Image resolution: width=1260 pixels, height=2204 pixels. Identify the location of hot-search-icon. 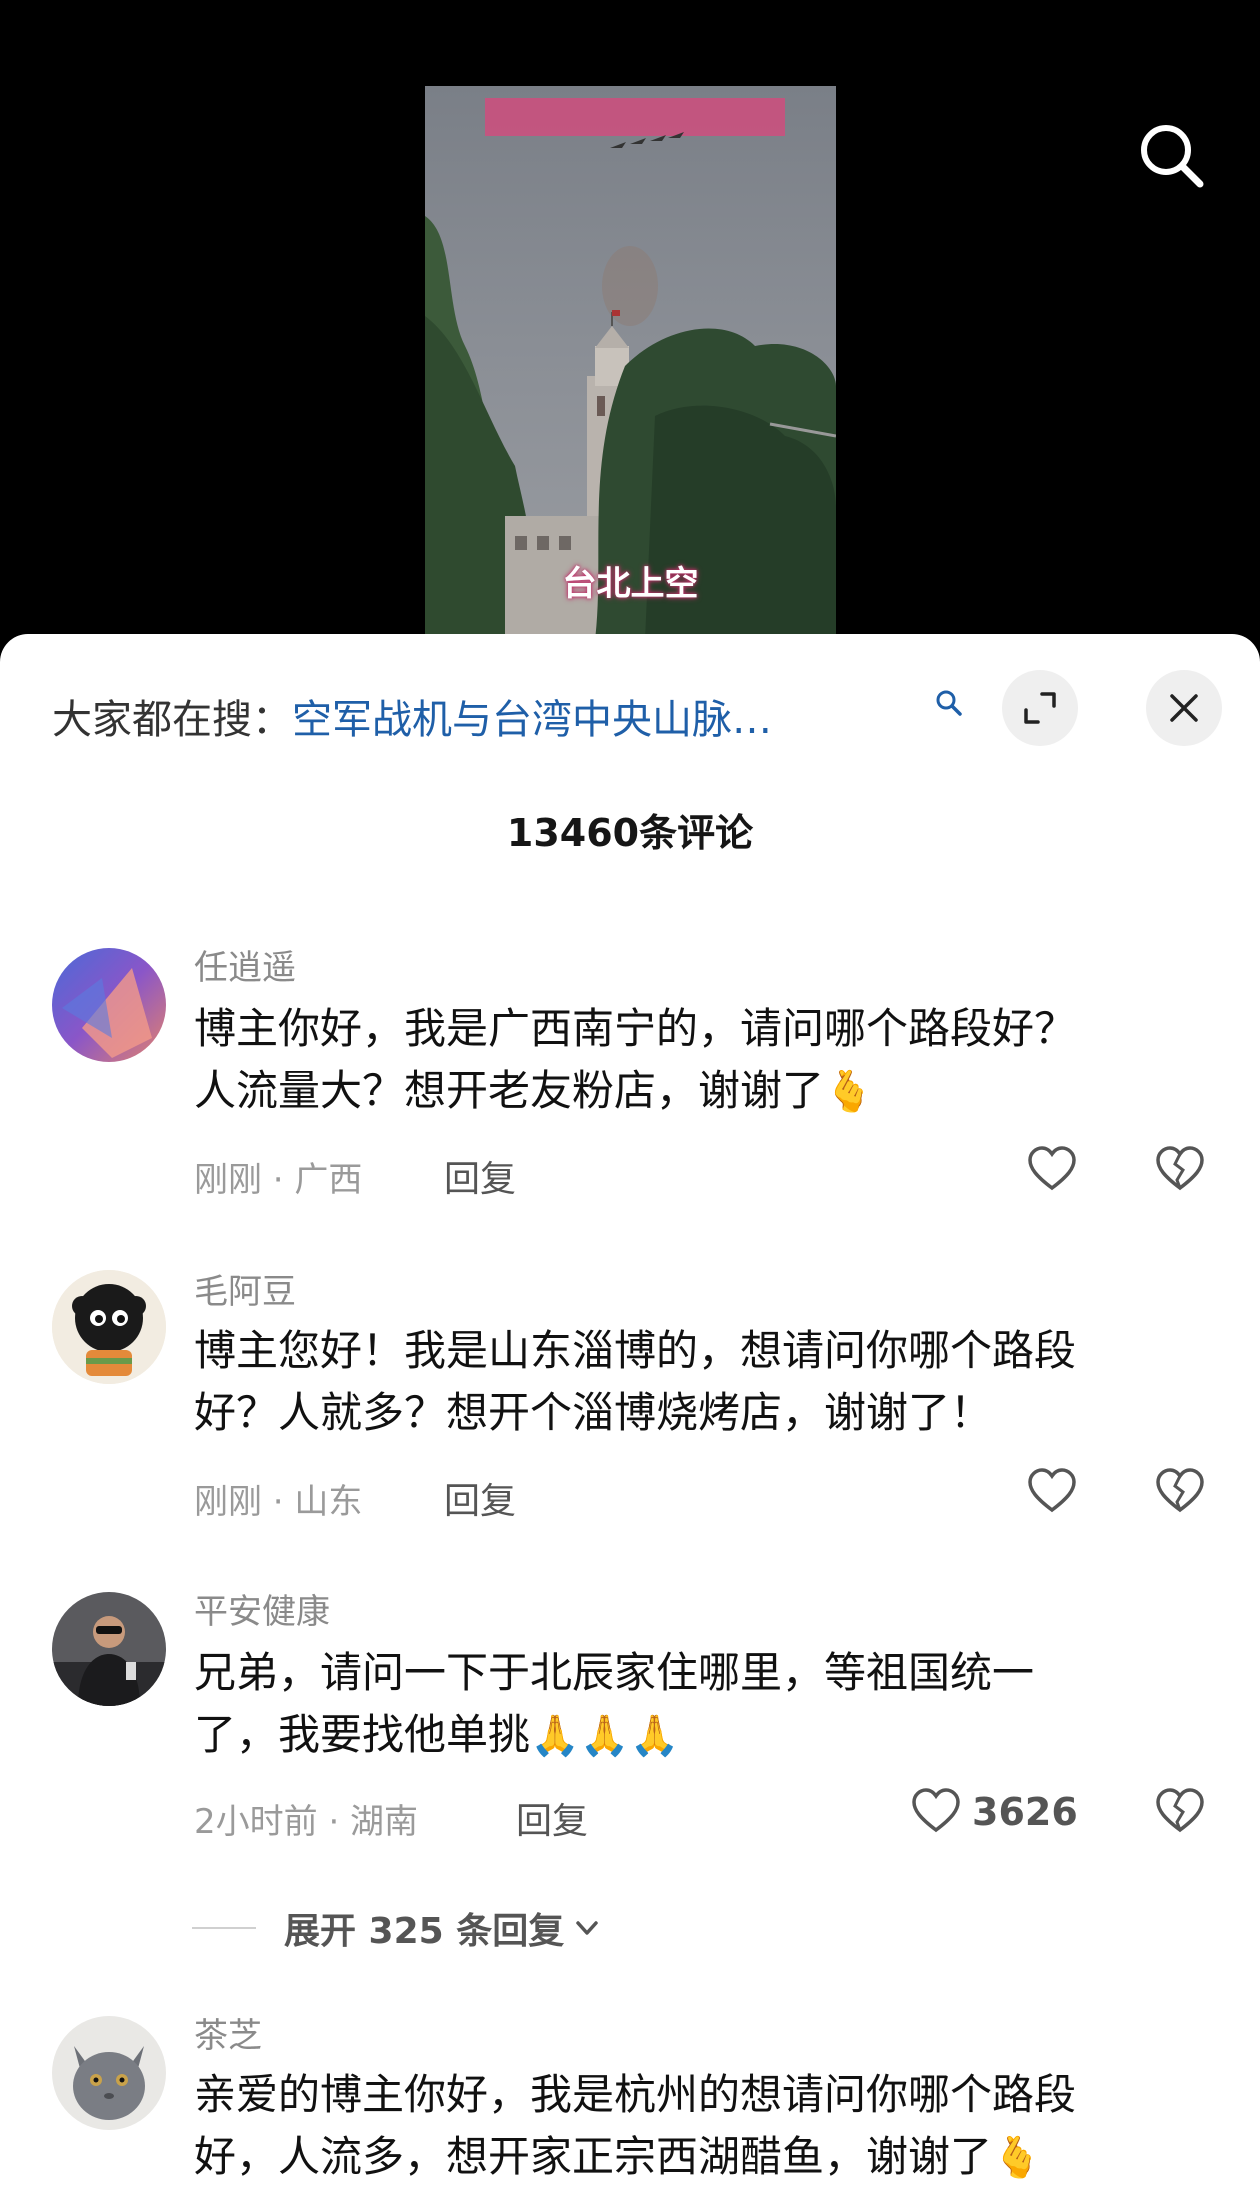
(949, 703).